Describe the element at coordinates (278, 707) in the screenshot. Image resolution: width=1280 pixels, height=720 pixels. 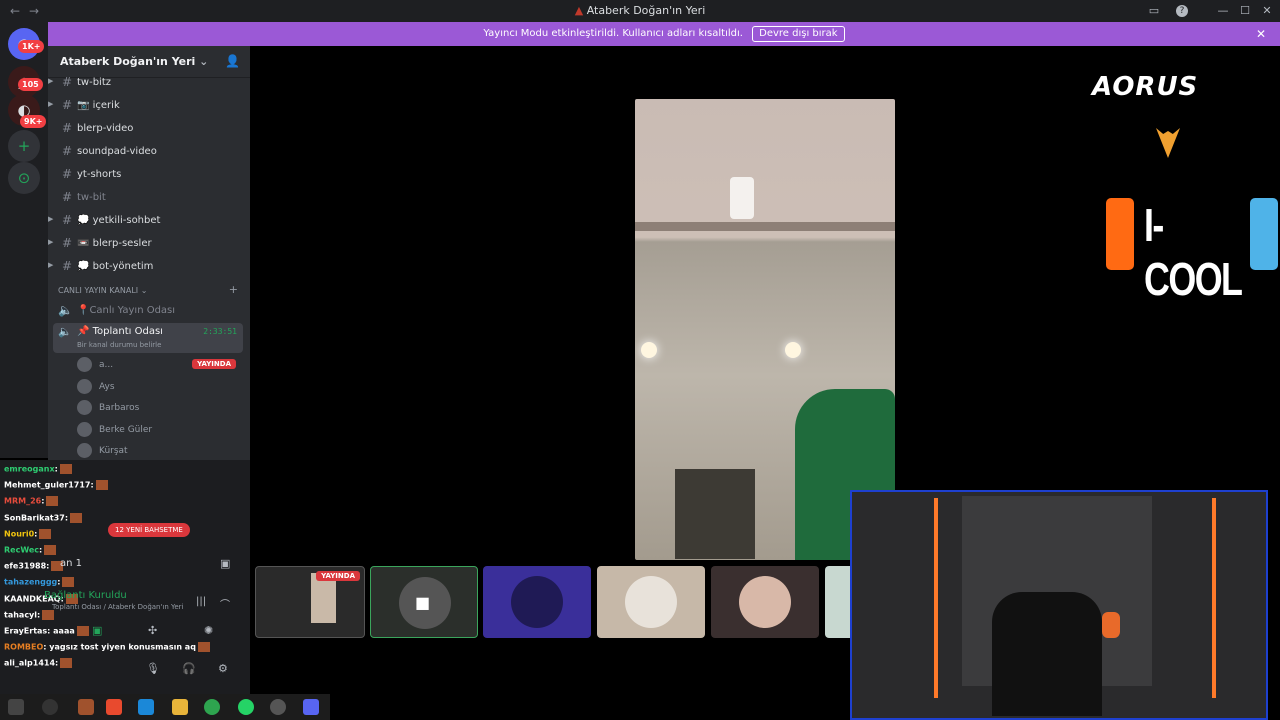
I see `obs-icon` at that location.